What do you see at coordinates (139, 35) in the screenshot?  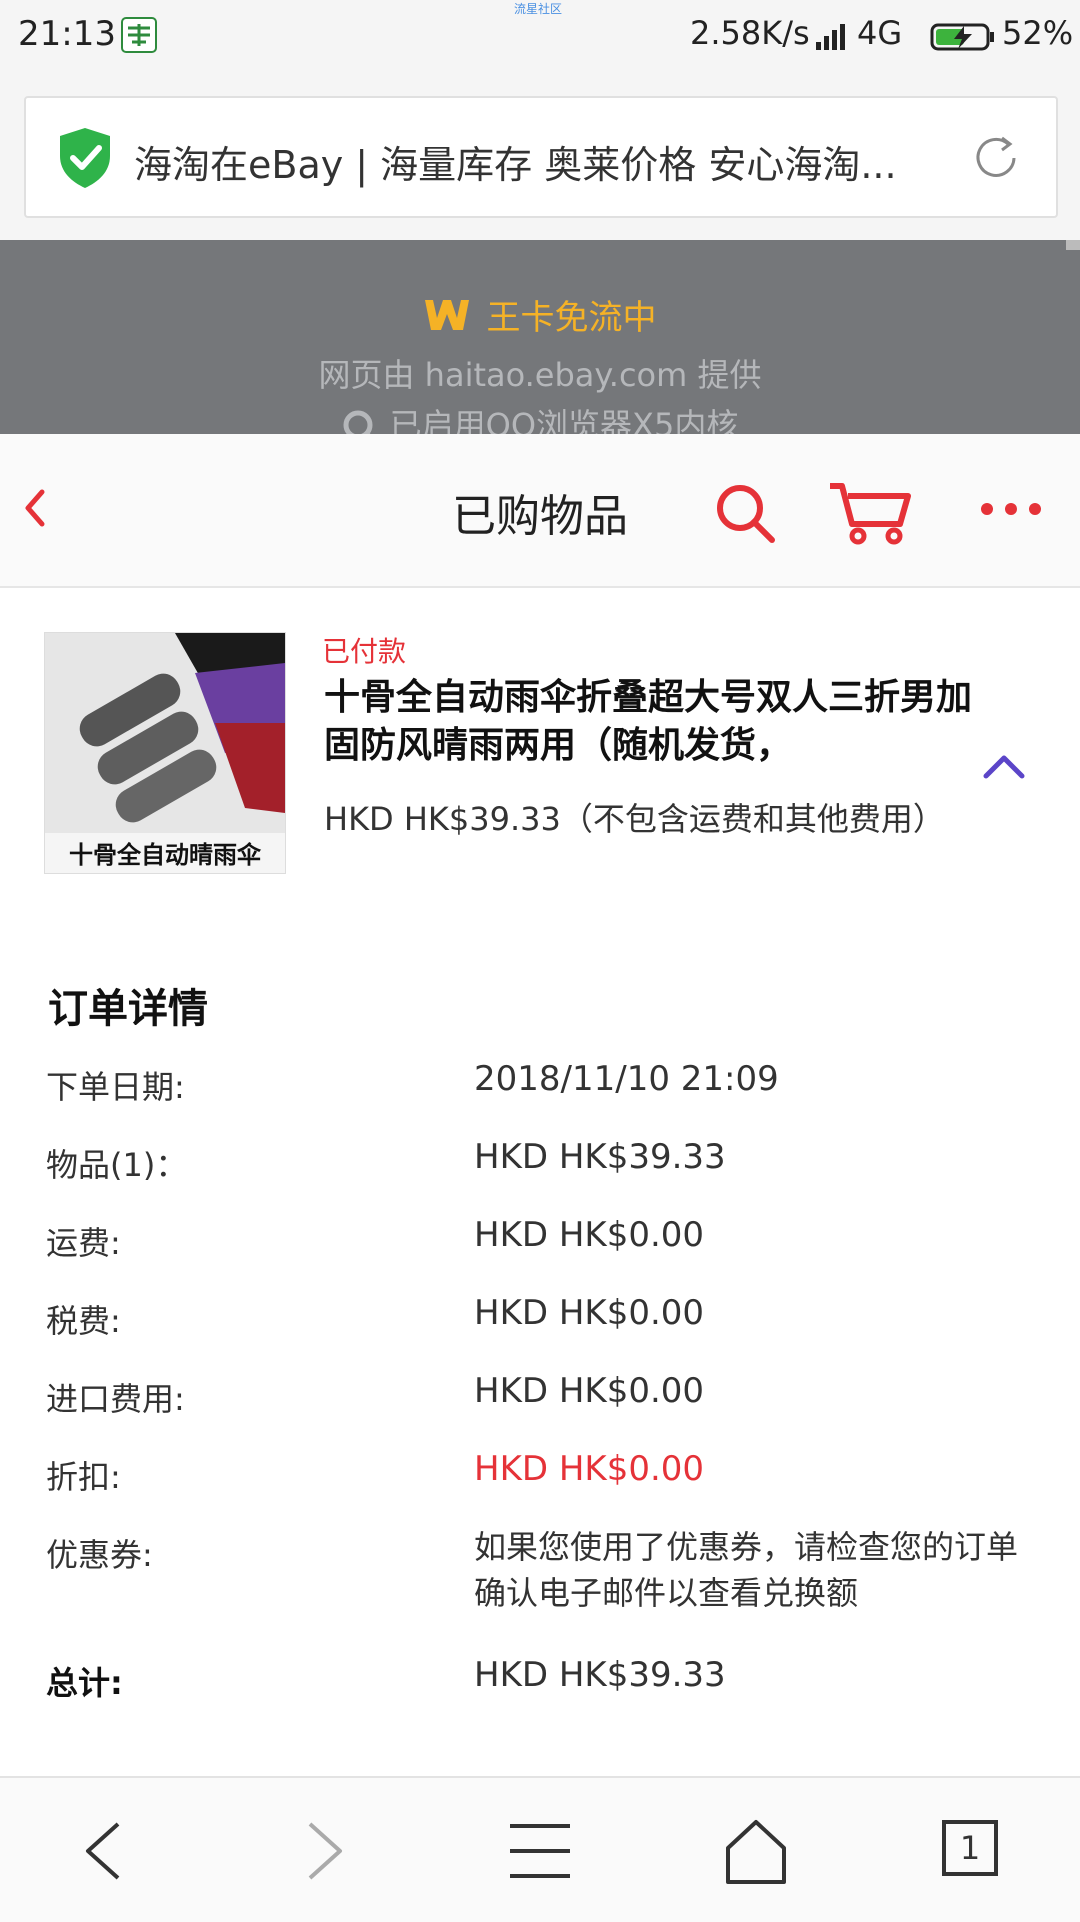 I see `post-office-icon` at bounding box center [139, 35].